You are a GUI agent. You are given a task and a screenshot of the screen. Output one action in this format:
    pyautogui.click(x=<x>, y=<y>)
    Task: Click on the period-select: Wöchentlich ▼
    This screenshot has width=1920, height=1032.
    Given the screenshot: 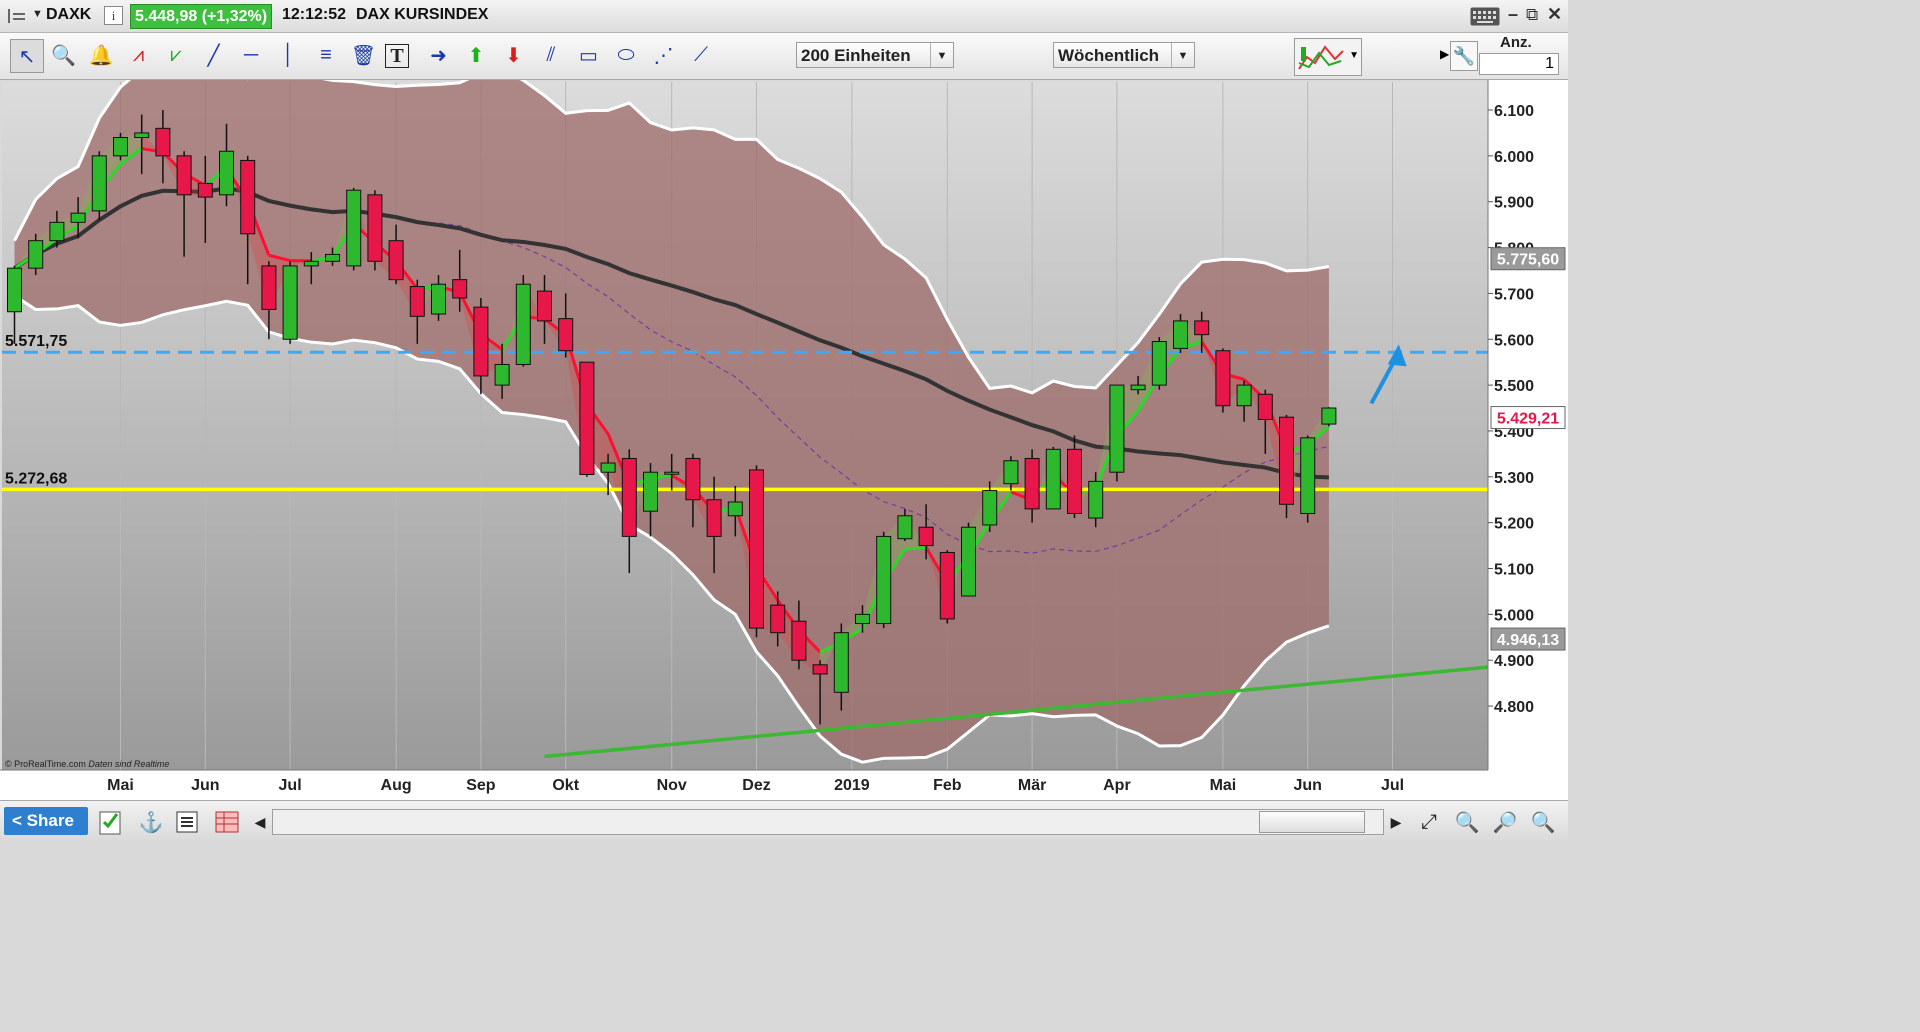 What is the action you would take?
    pyautogui.click(x=1124, y=55)
    